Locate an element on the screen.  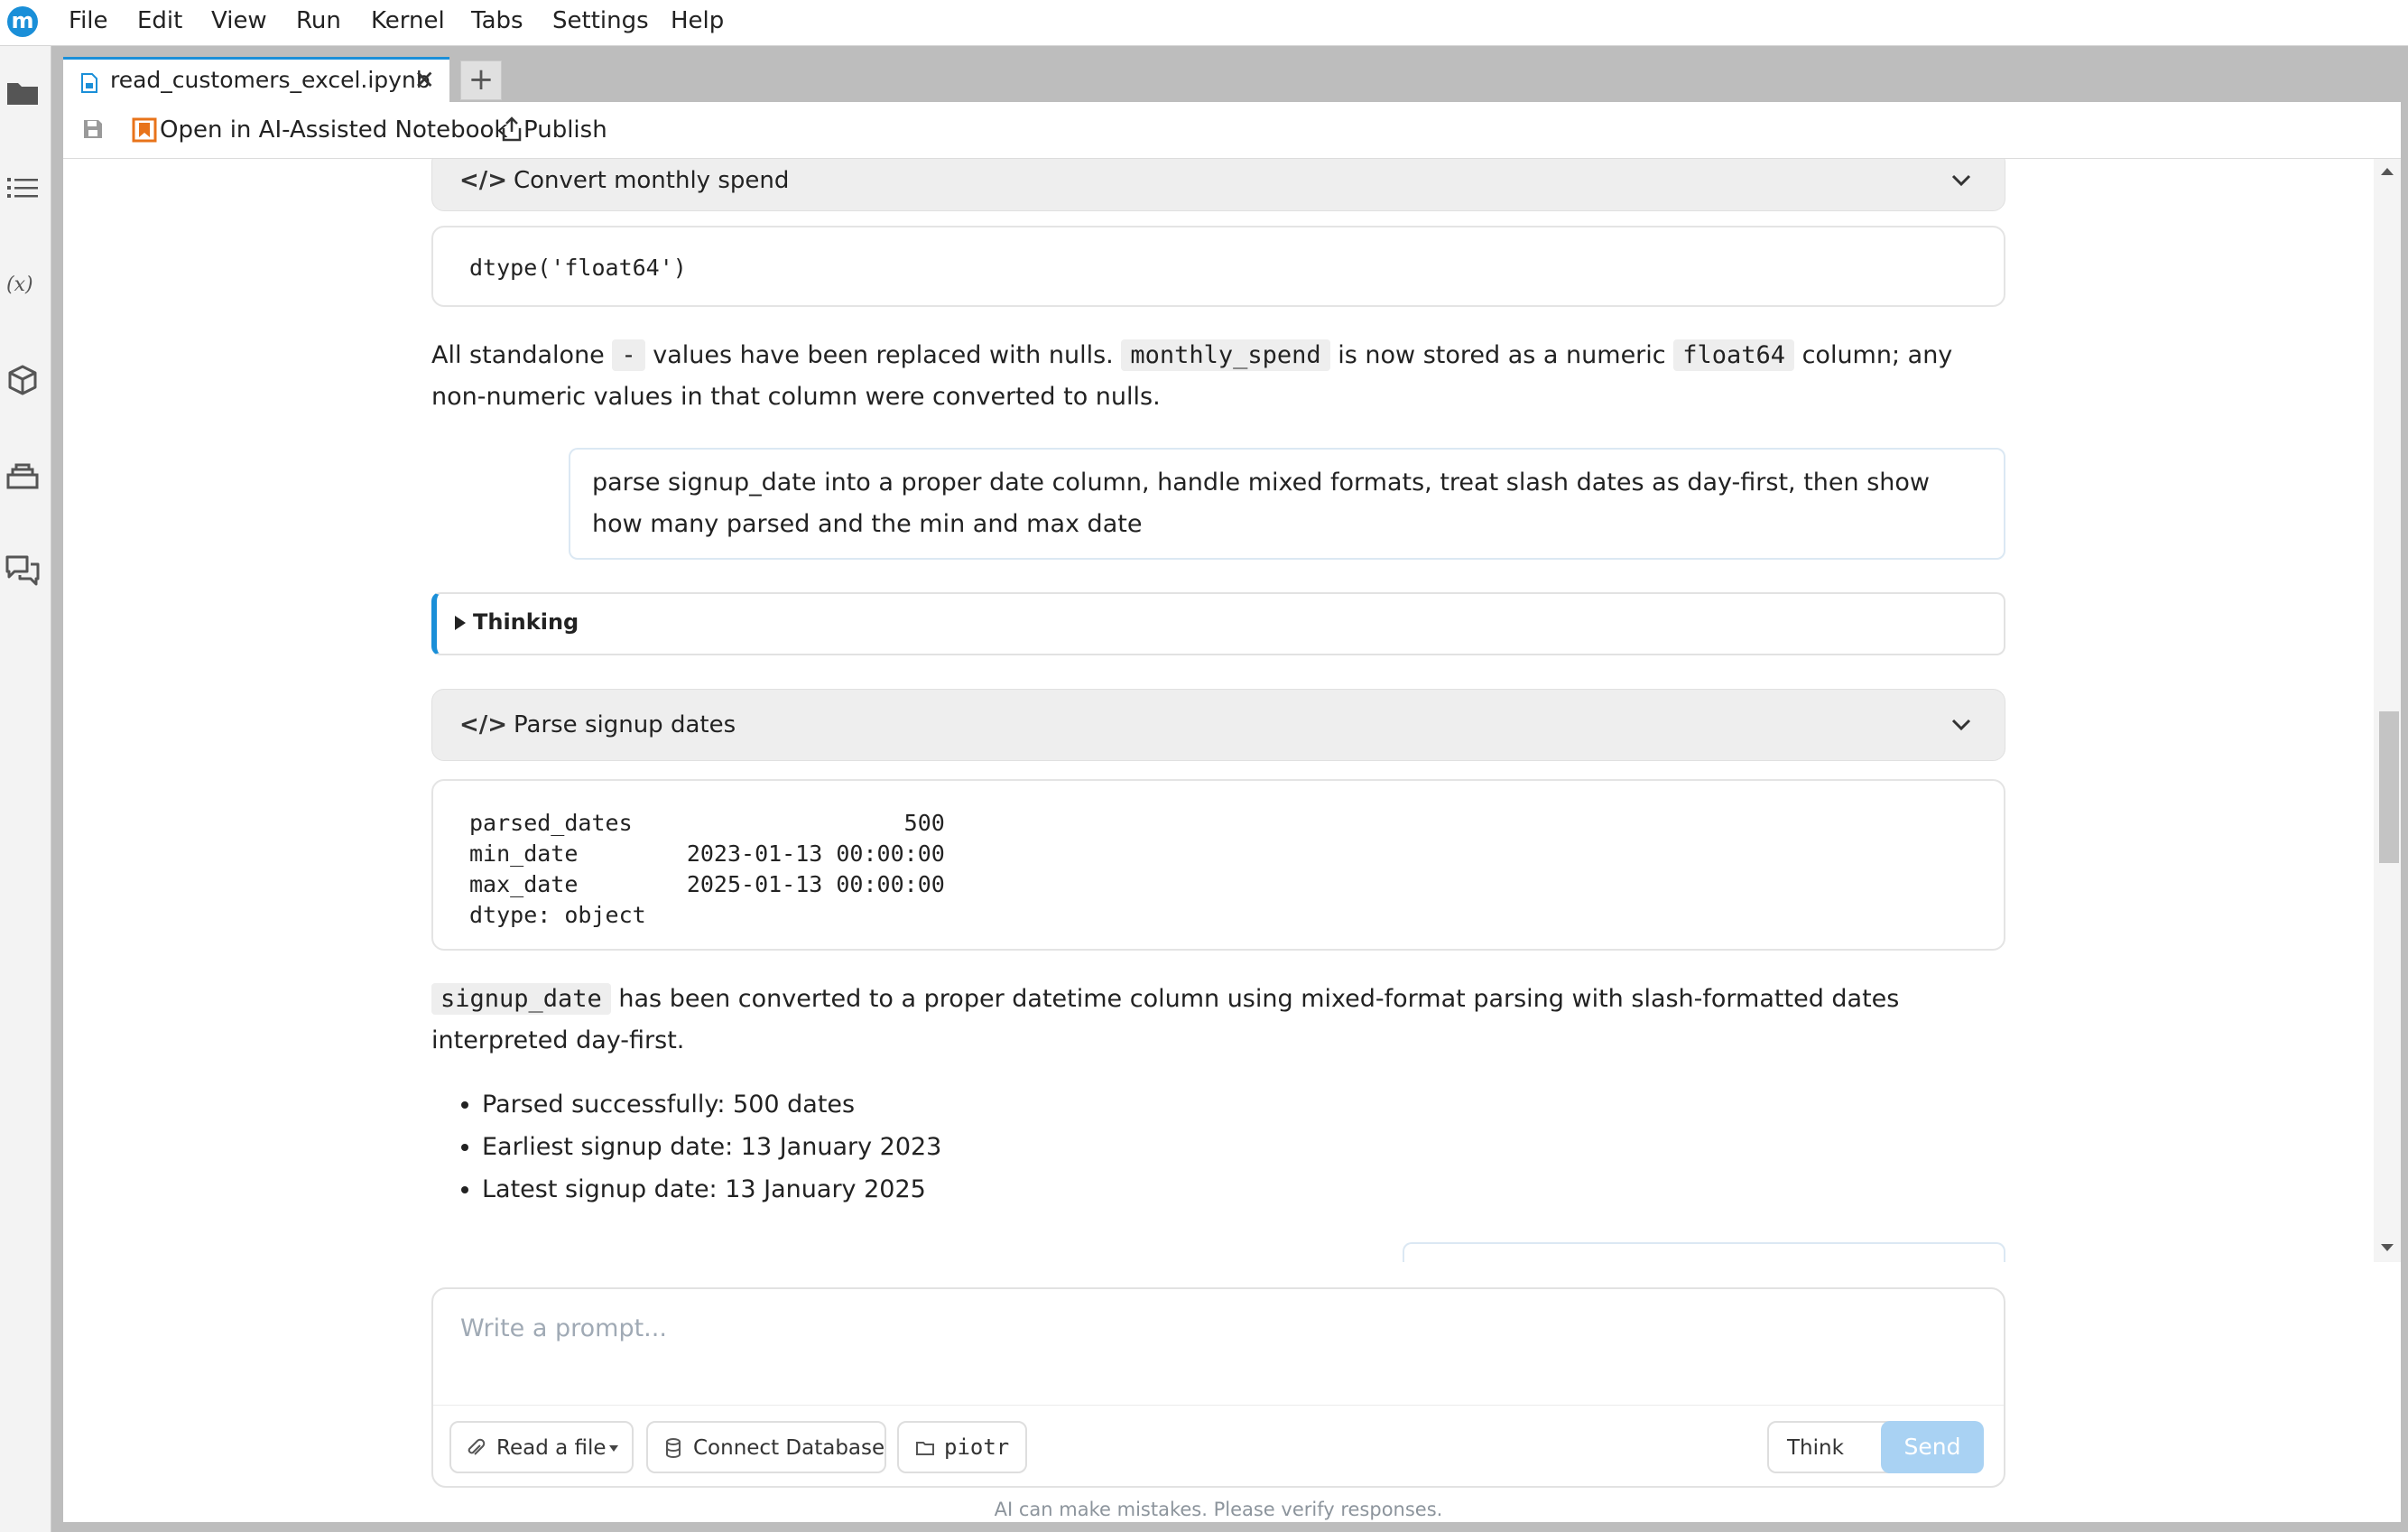
menu-settings: Settings is located at coordinates (600, 20).